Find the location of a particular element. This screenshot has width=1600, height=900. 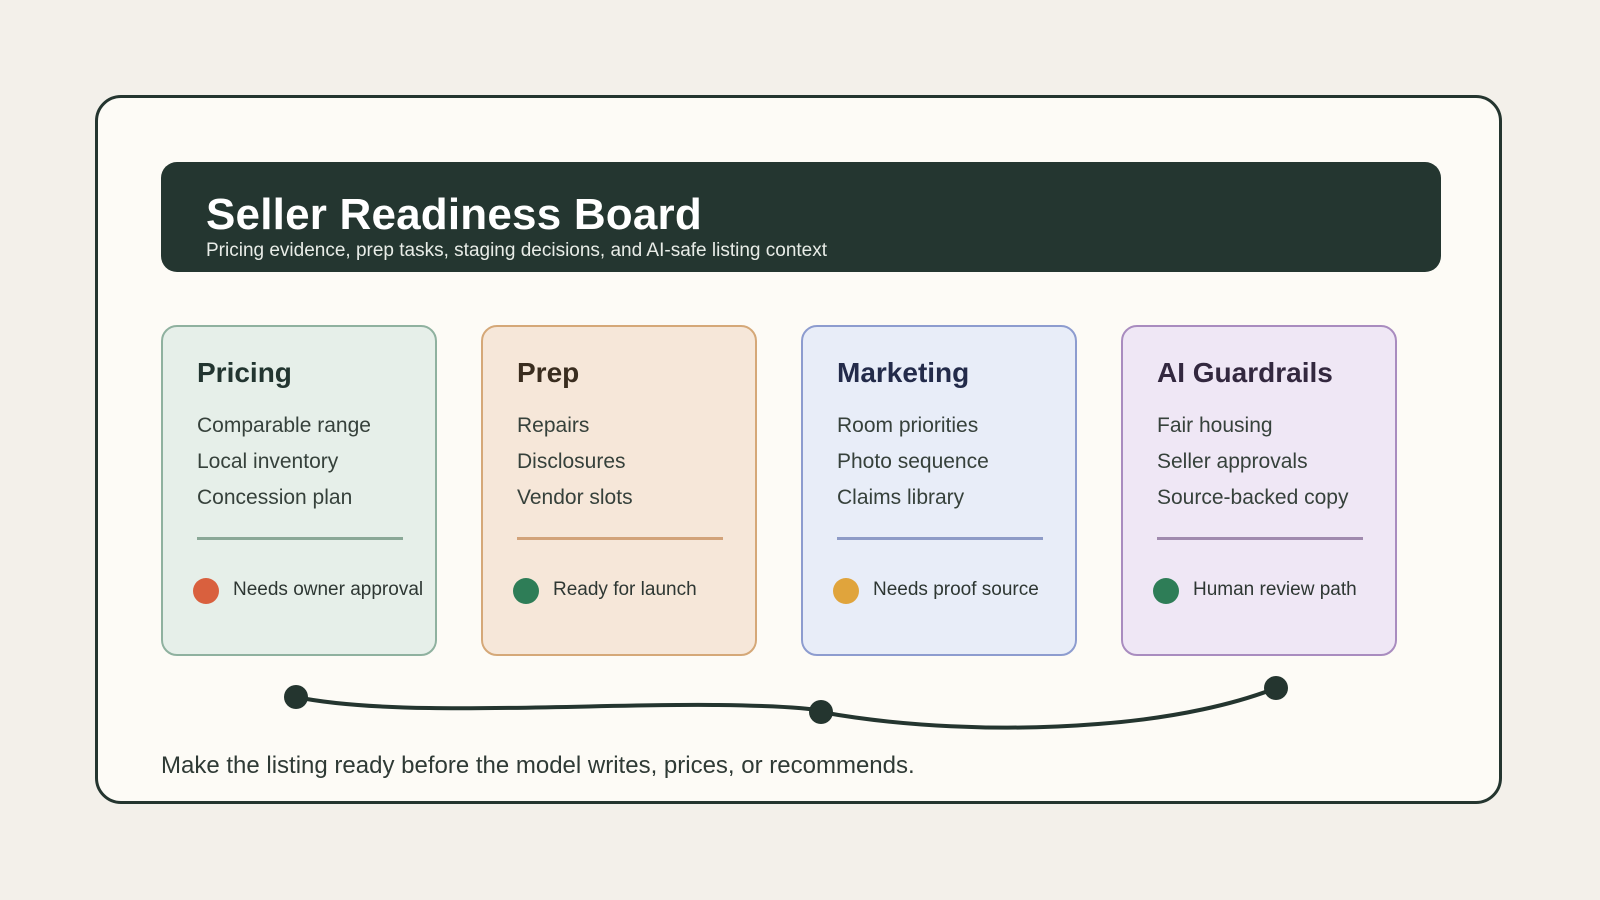

progress-connector is located at coordinates (786, 703).